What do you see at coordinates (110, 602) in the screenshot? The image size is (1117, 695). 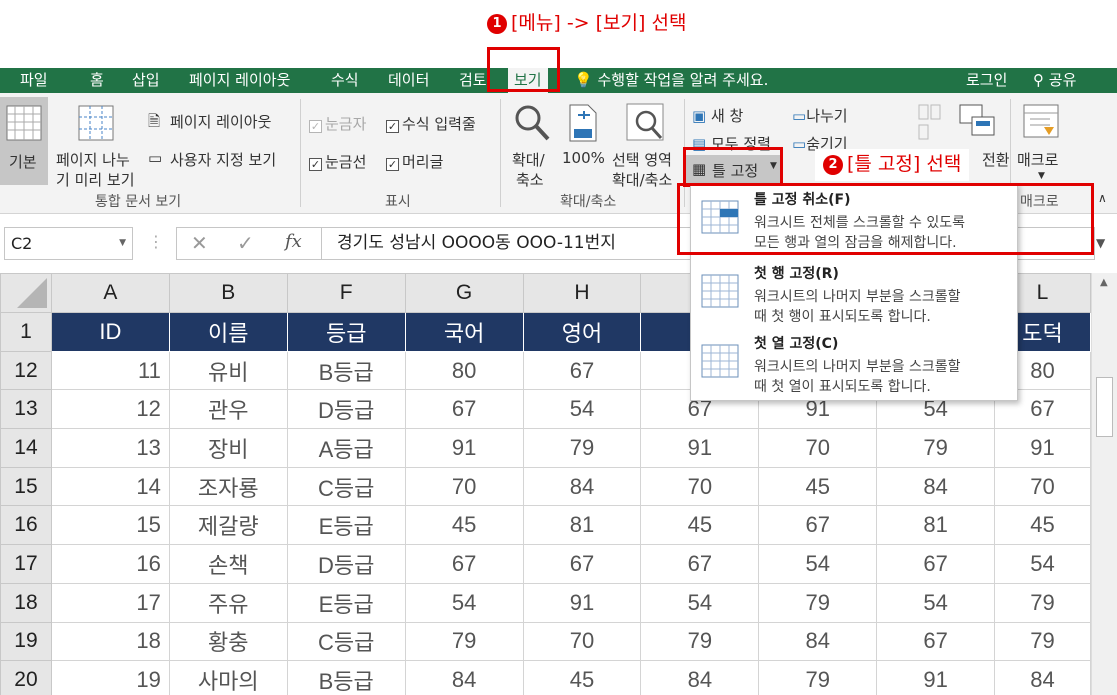 I see `cell: 17` at bounding box center [110, 602].